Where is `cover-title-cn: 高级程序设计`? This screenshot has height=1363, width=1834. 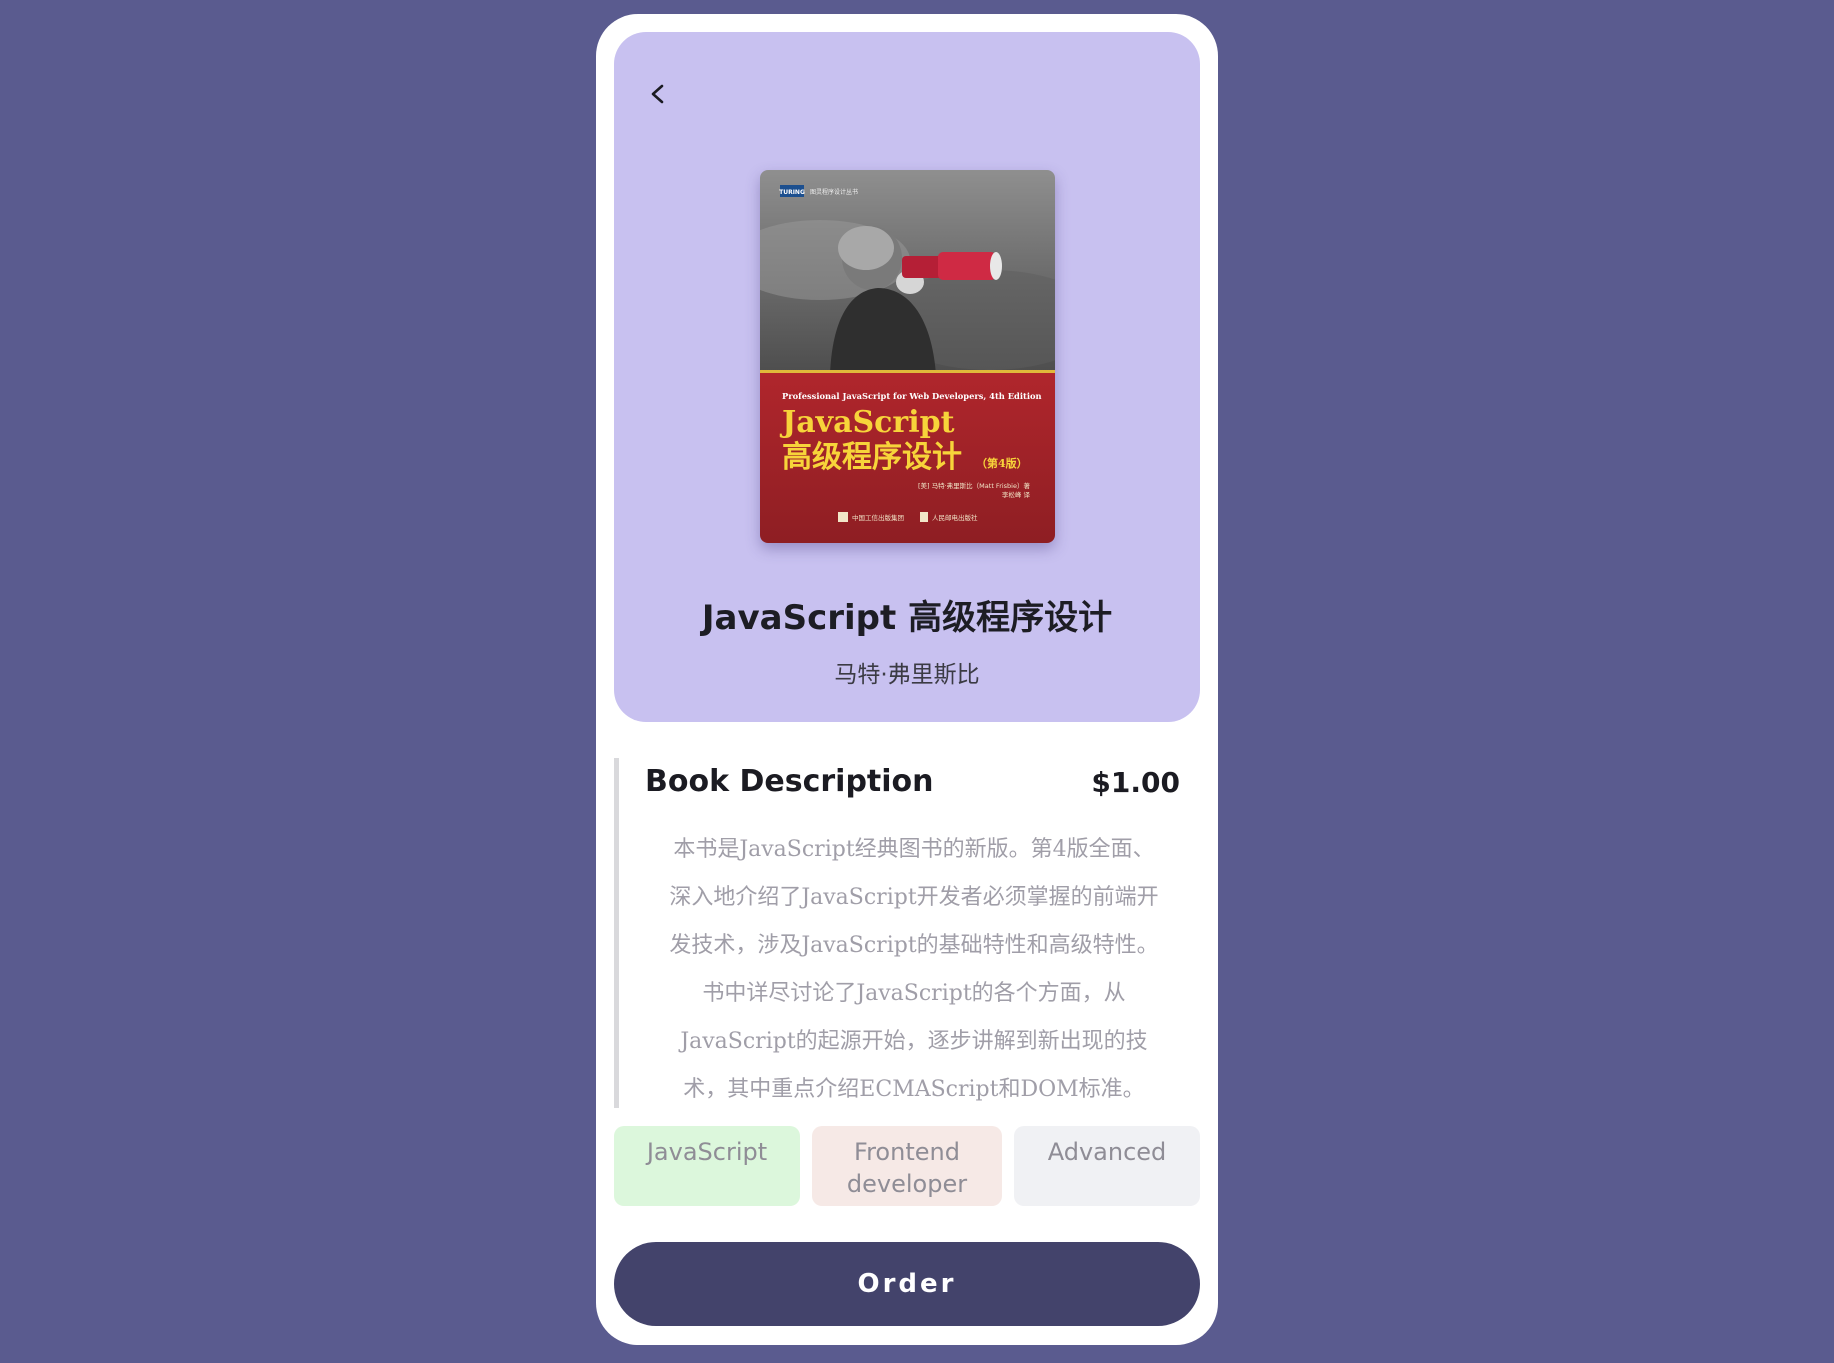 cover-title-cn: 高级程序设计 is located at coordinates (872, 457).